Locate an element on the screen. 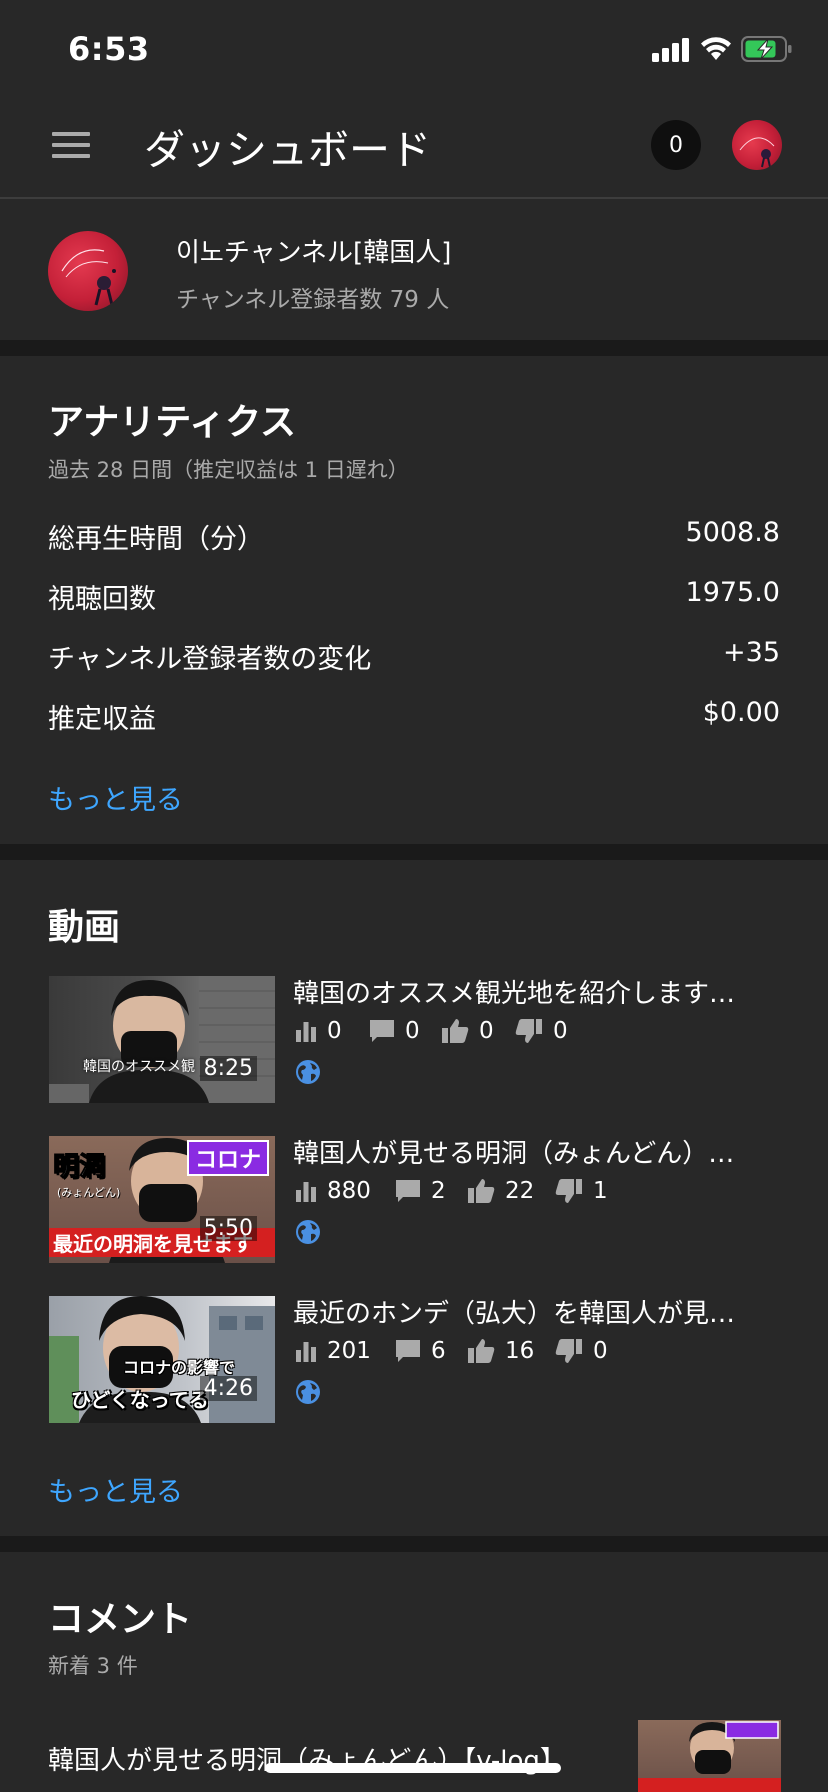 The height and width of the screenshot is (1792, 828). comments-title: コメント is located at coordinates (120, 1619).